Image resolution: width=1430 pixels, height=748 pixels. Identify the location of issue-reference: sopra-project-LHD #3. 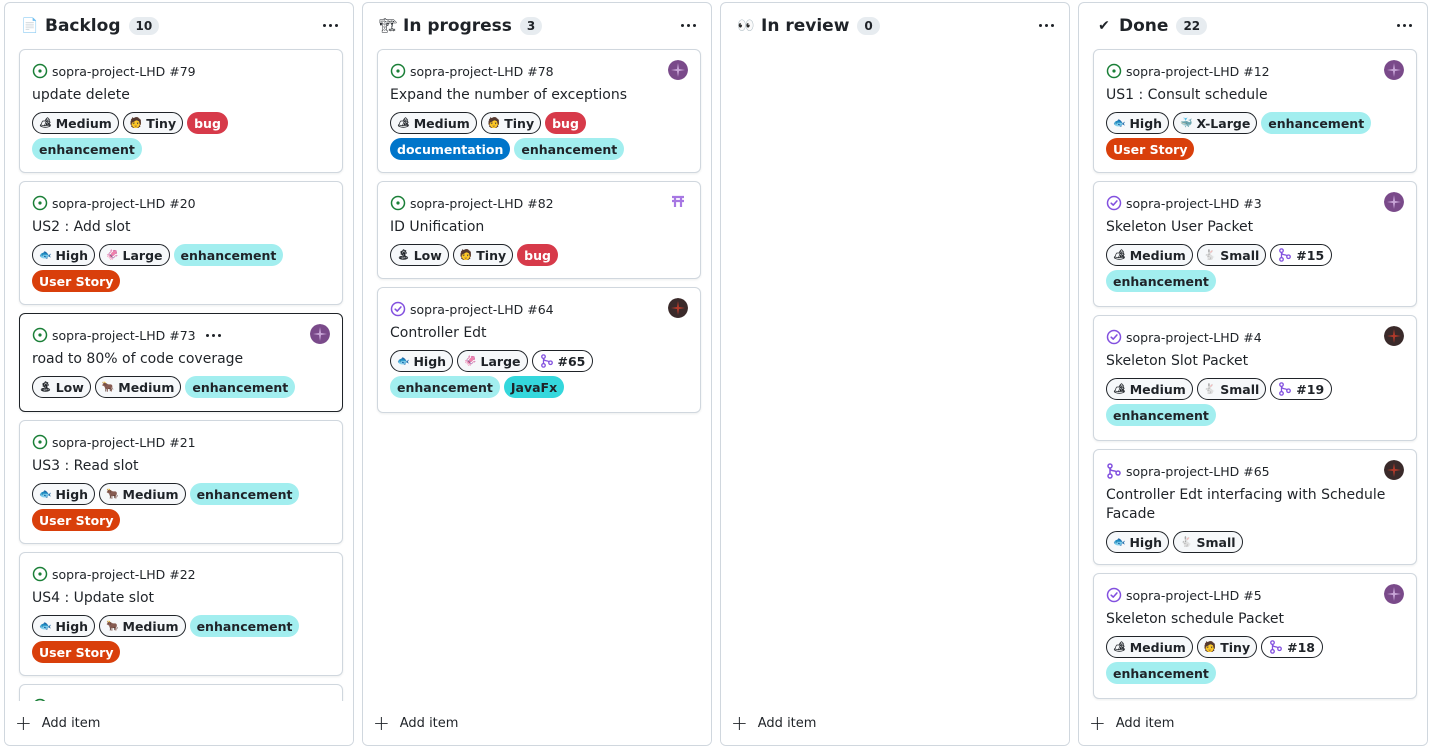
(1194, 203).